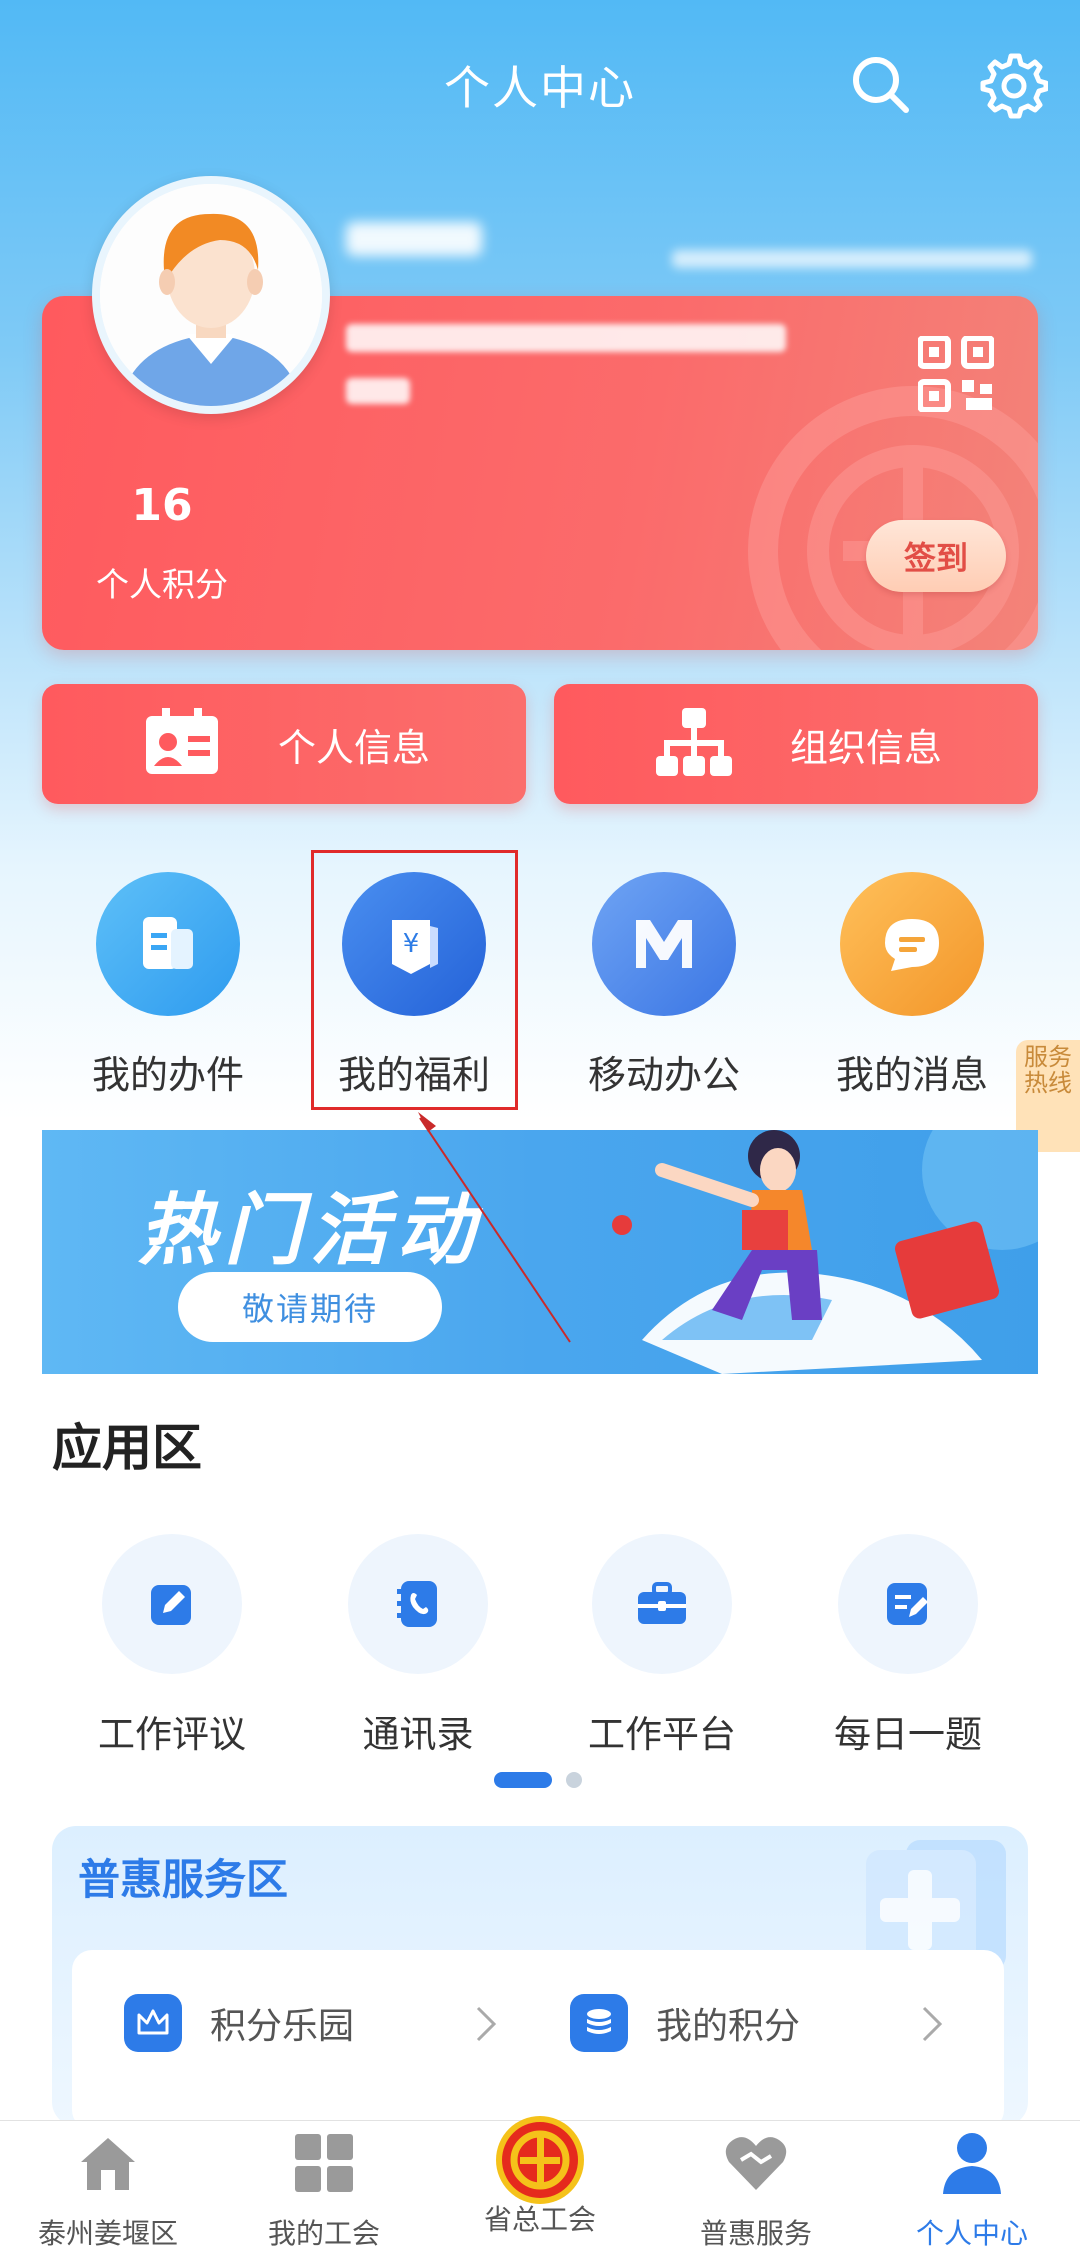  What do you see at coordinates (108, 2164) in the screenshot?
I see `home-icon` at bounding box center [108, 2164].